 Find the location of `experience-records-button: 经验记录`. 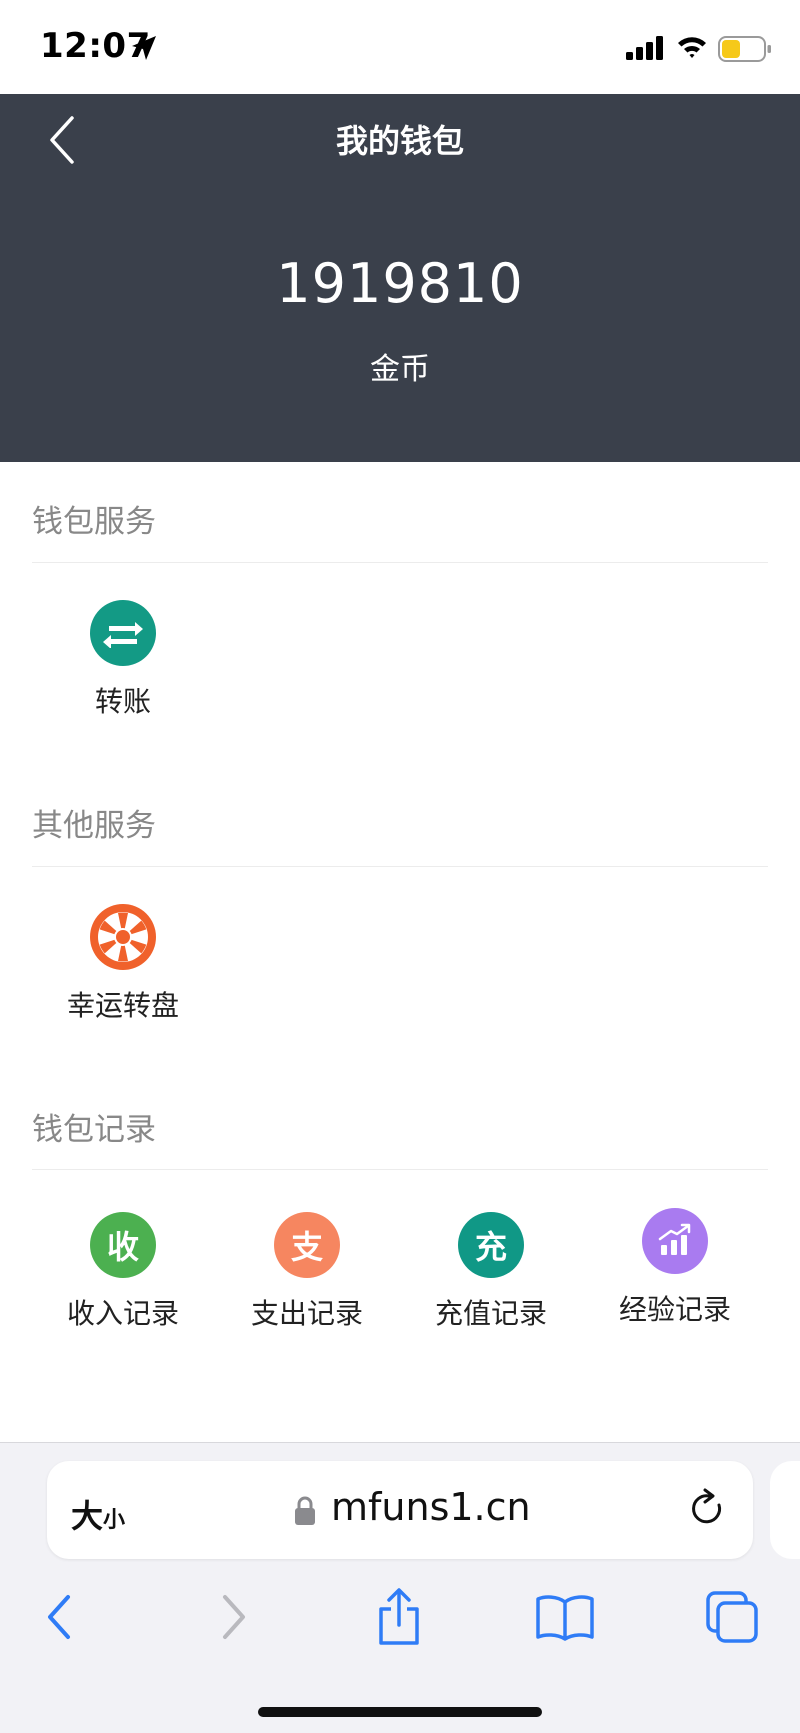

experience-records-button: 经验记录 is located at coordinates (675, 1268).